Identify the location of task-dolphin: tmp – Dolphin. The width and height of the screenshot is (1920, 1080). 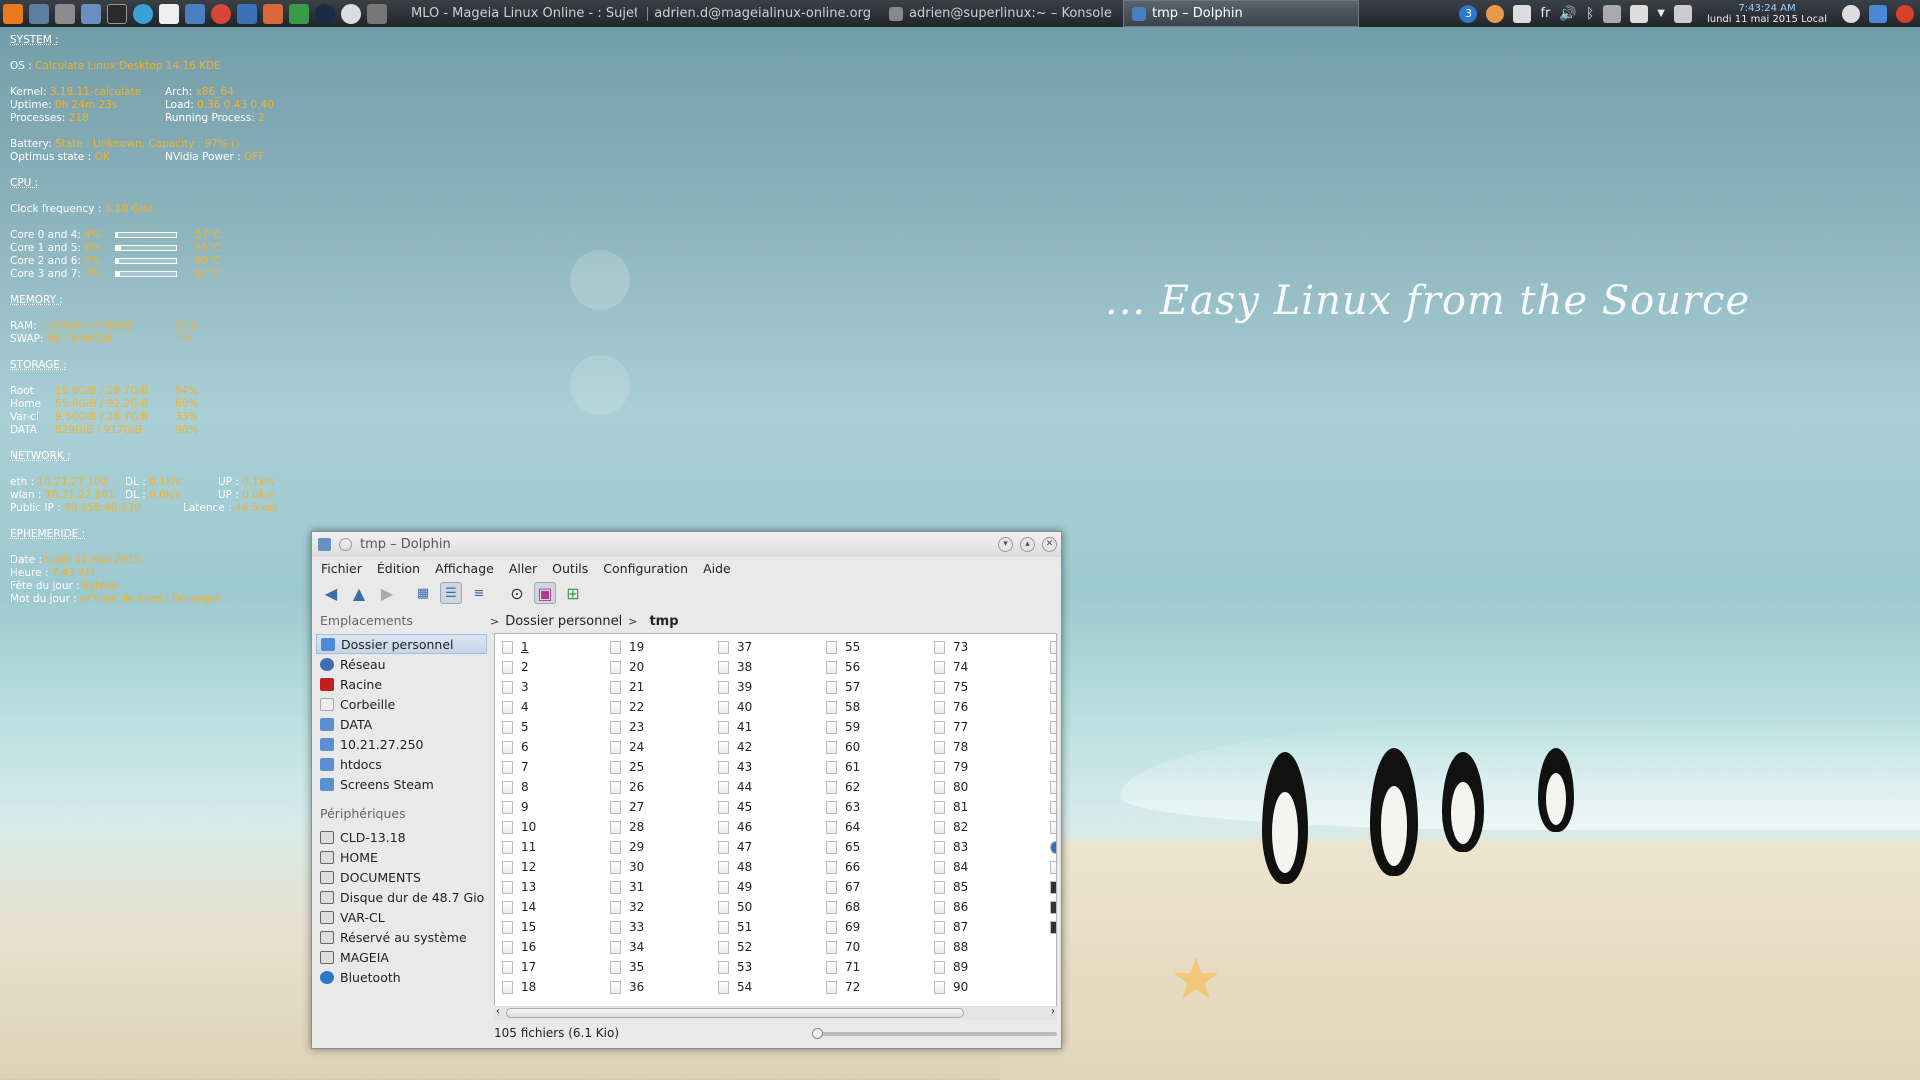
(1241, 13).